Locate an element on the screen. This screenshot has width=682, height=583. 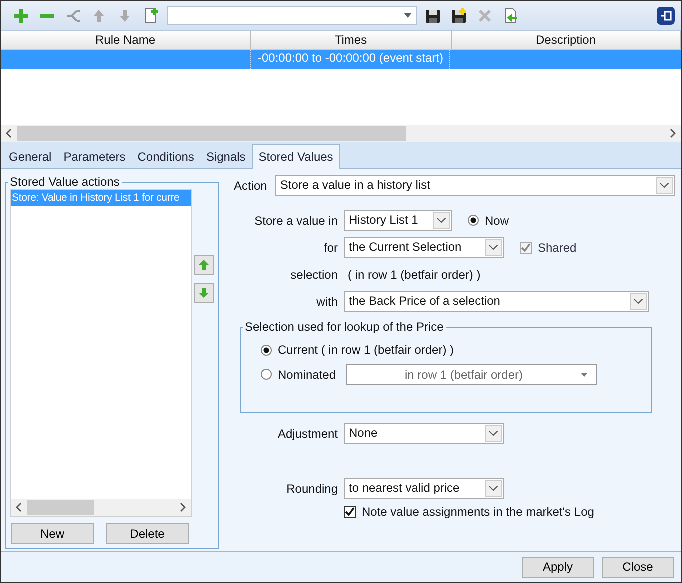
move-down-button is located at coordinates (204, 293).